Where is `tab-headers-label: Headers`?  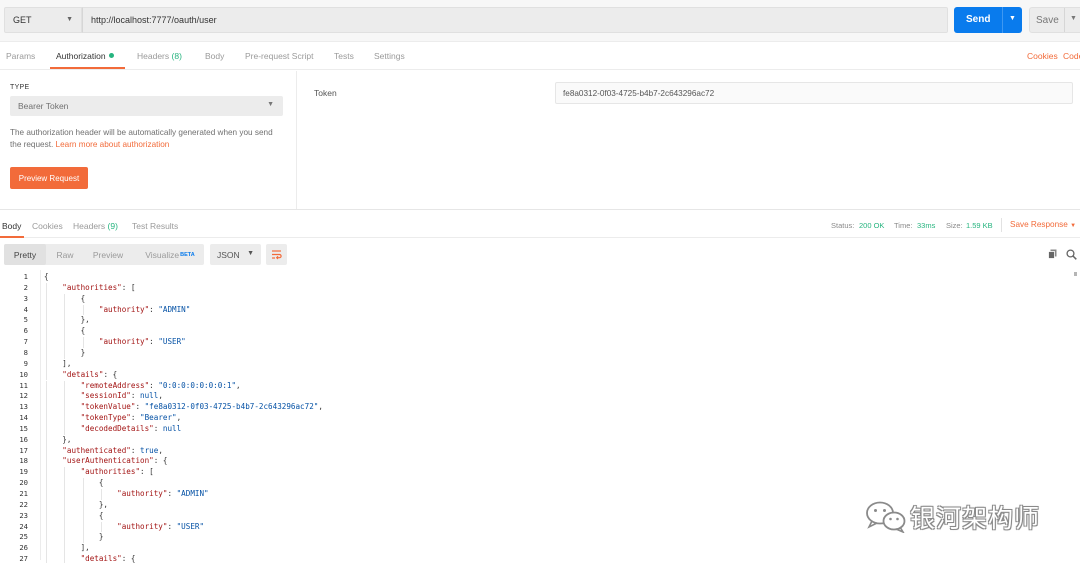 tab-headers-label: Headers is located at coordinates (153, 56).